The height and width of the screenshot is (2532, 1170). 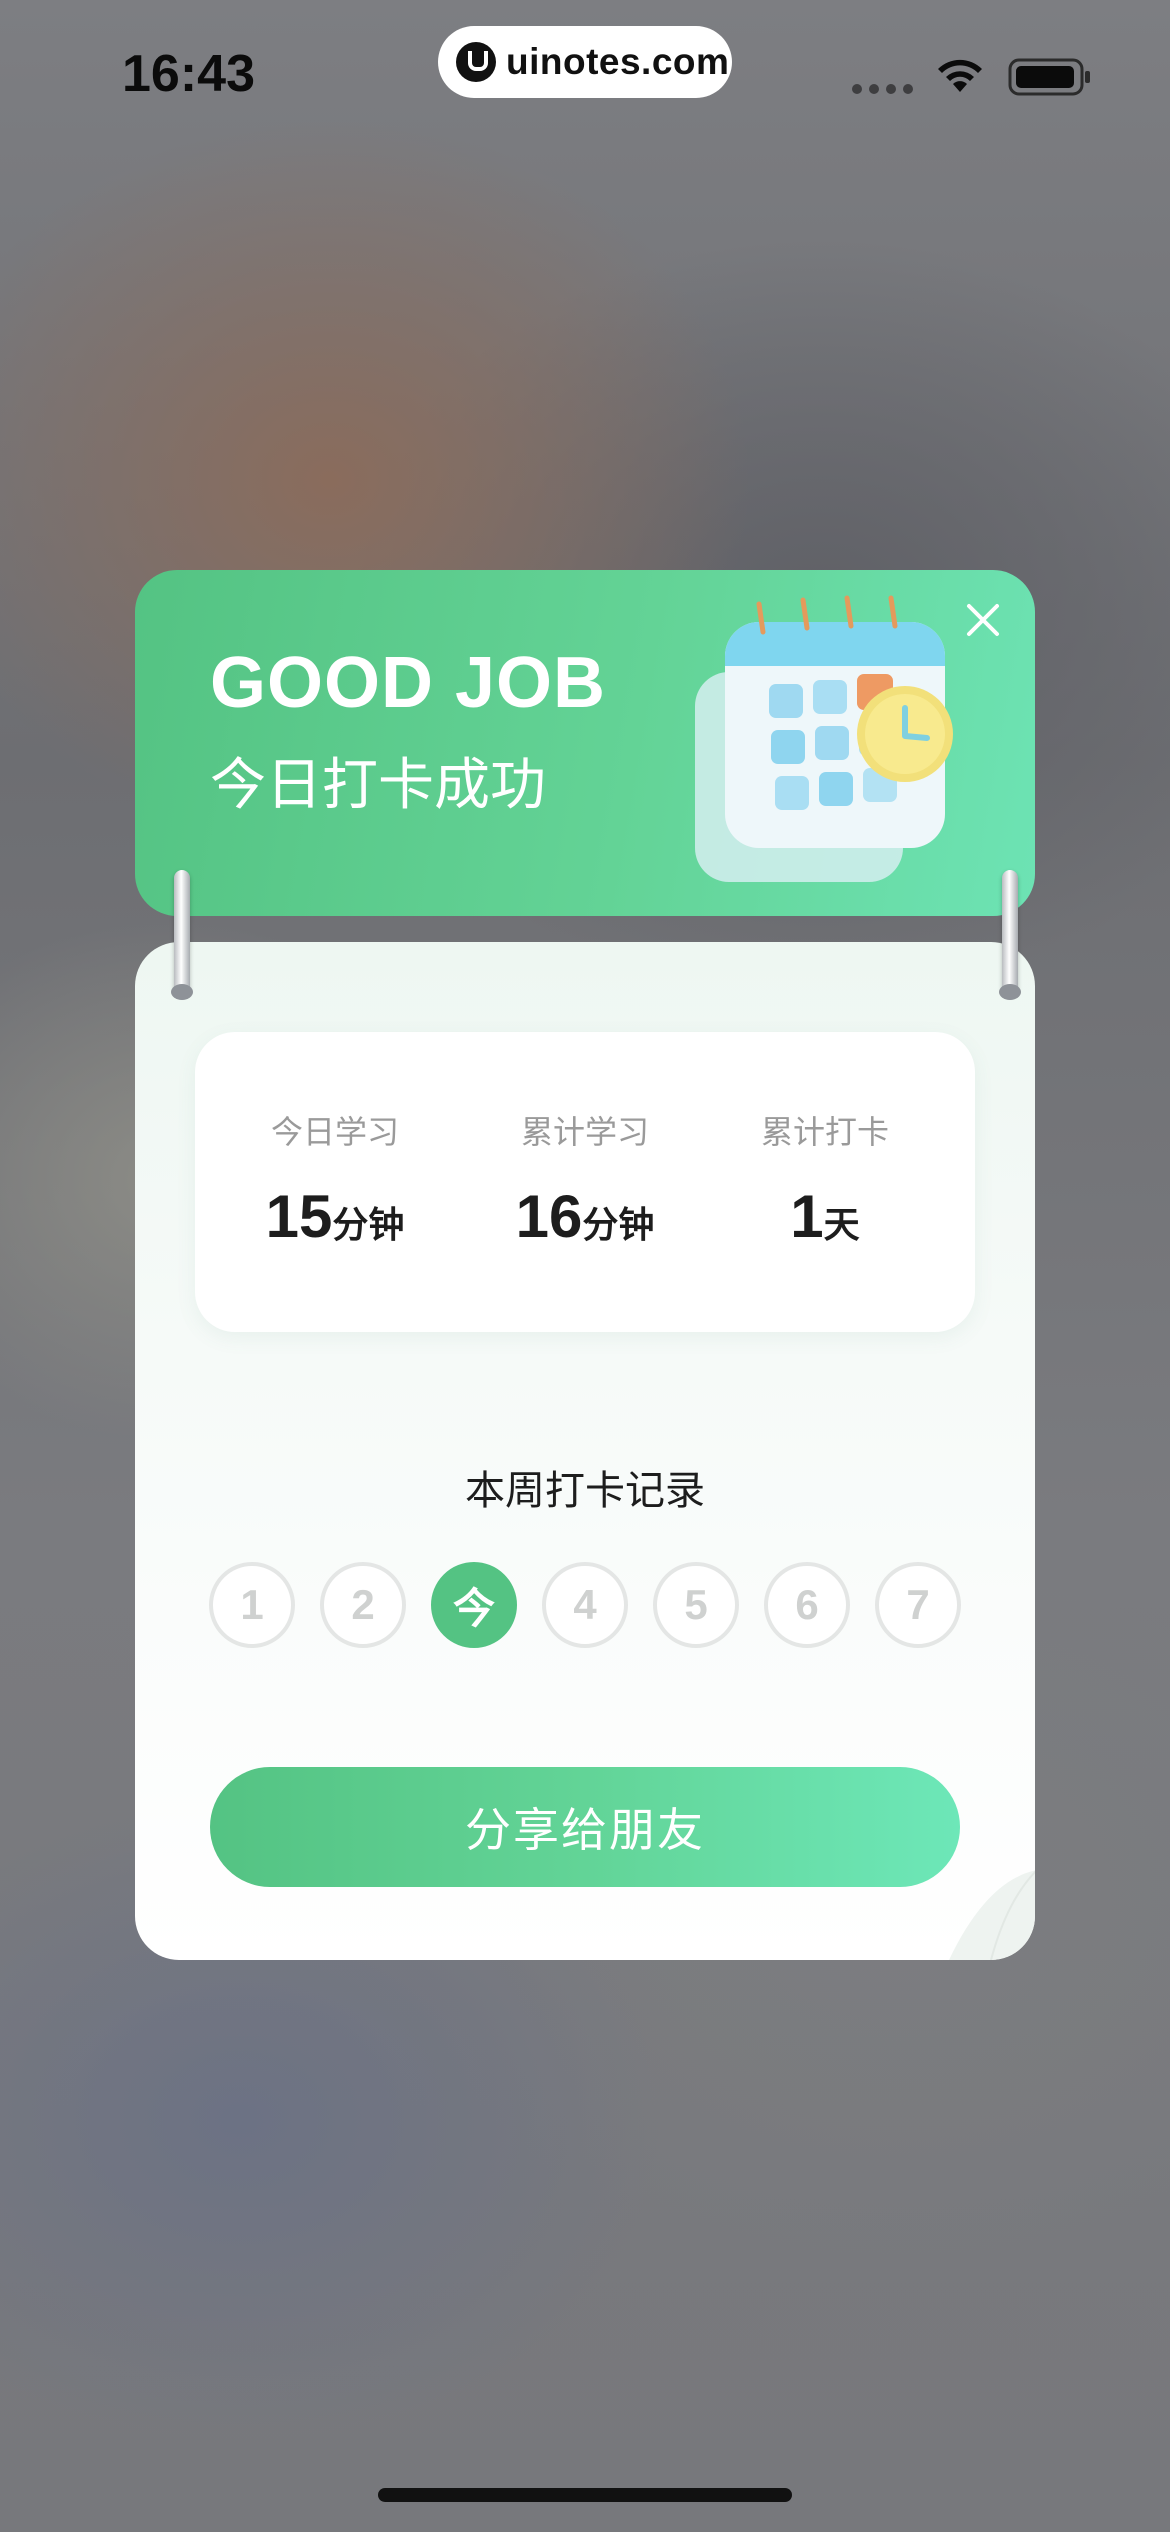 I want to click on url-text: uinotes.com, so click(x=618, y=61).